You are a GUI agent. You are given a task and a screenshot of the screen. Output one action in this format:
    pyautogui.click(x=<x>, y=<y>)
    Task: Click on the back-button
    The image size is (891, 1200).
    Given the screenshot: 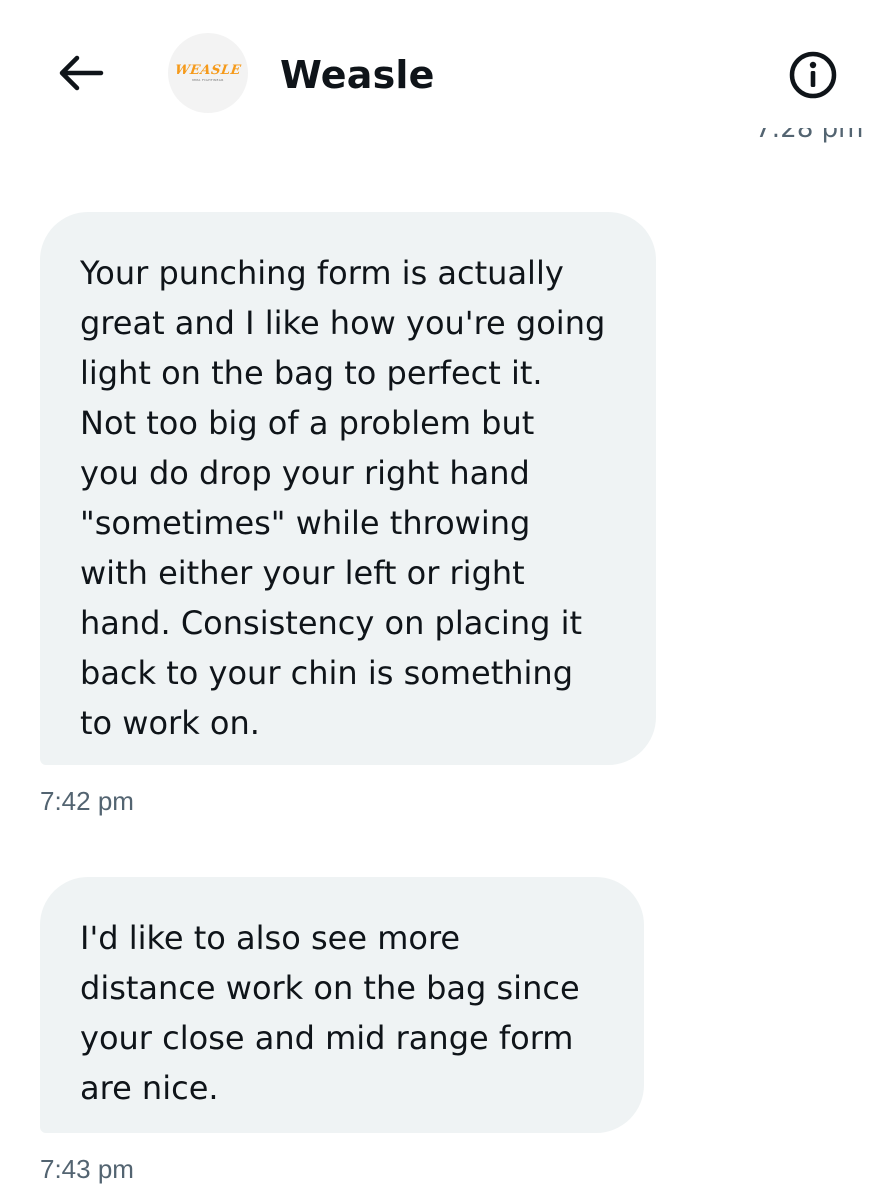 What is the action you would take?
    pyautogui.click(x=80, y=73)
    